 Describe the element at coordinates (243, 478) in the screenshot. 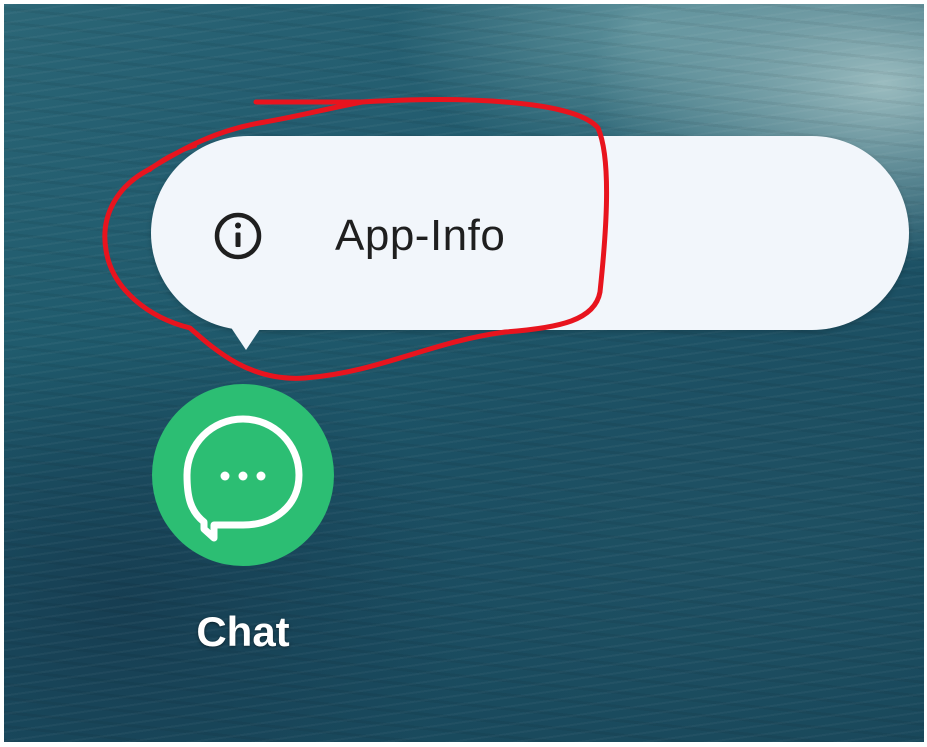

I see `chat-bubble-icon` at that location.